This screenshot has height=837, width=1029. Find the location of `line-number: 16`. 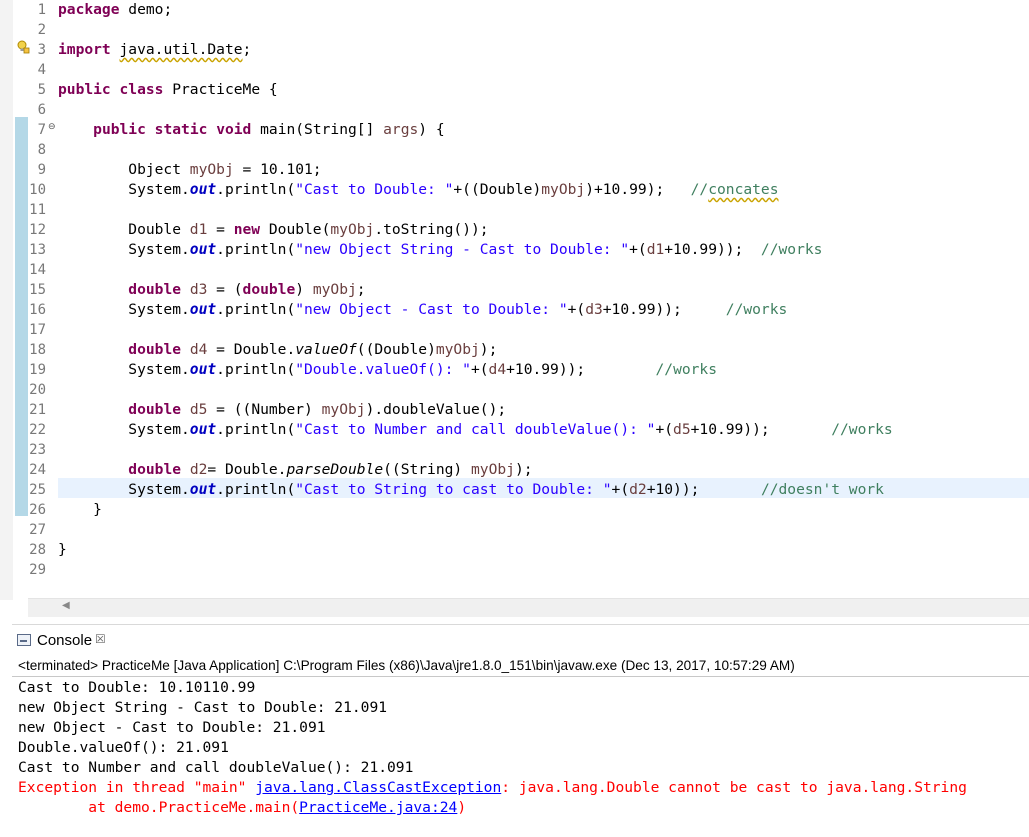

line-number: 16 is located at coordinates (37, 310).